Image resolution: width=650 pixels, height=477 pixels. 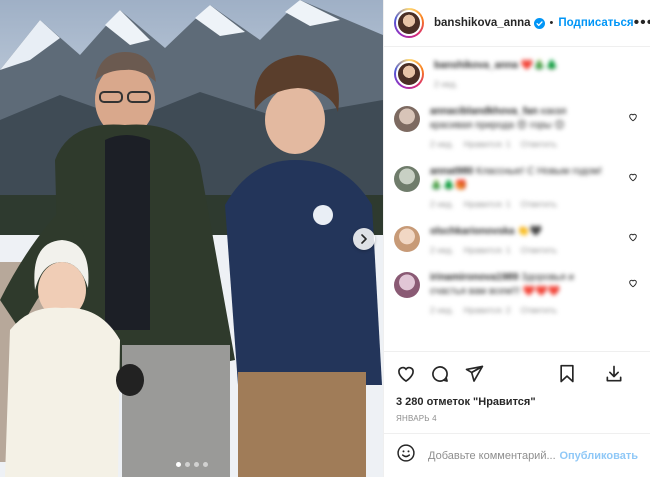 I want to click on author-avatar, so click(x=409, y=23).